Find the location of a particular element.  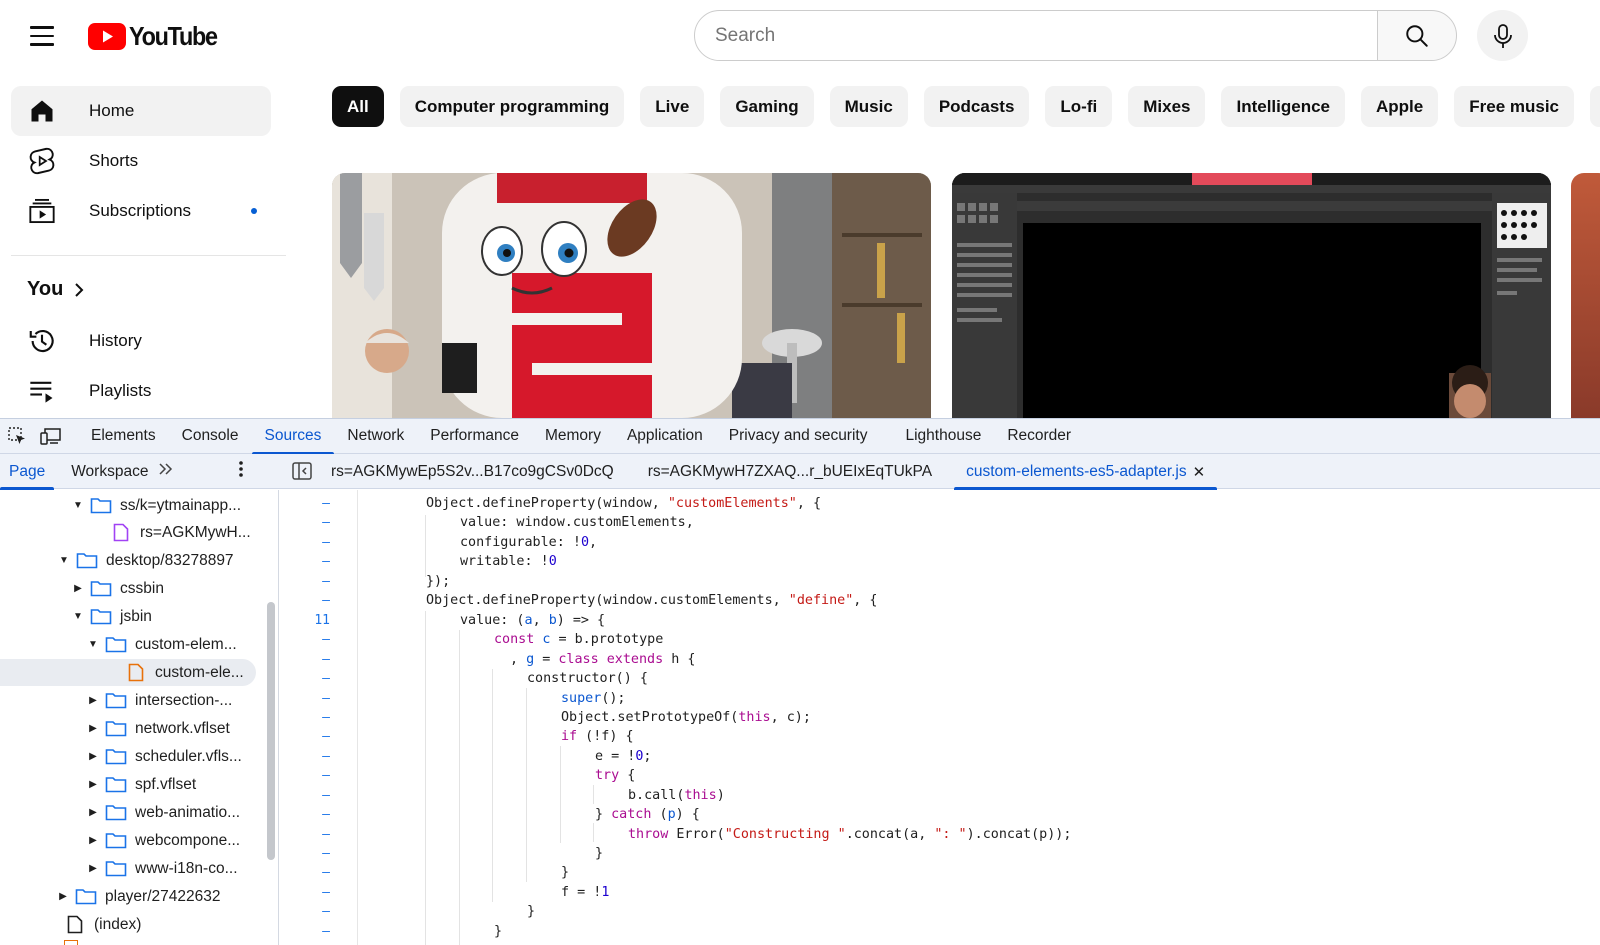

sidebar-item-playlists: Playlists is located at coordinates (141, 391).